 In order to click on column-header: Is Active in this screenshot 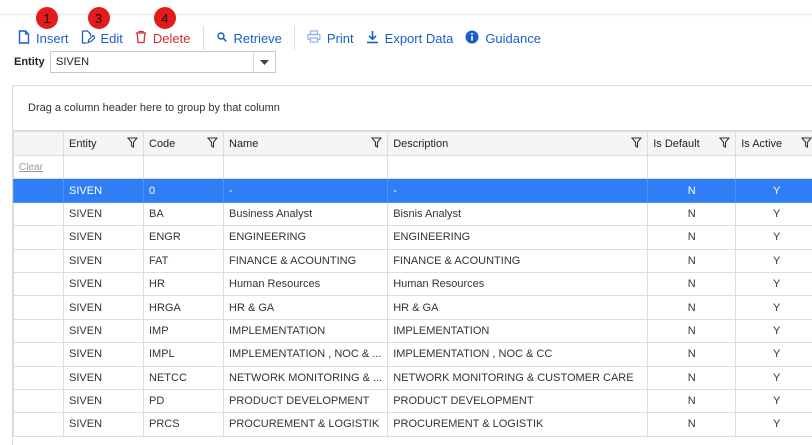, I will do `click(774, 144)`.